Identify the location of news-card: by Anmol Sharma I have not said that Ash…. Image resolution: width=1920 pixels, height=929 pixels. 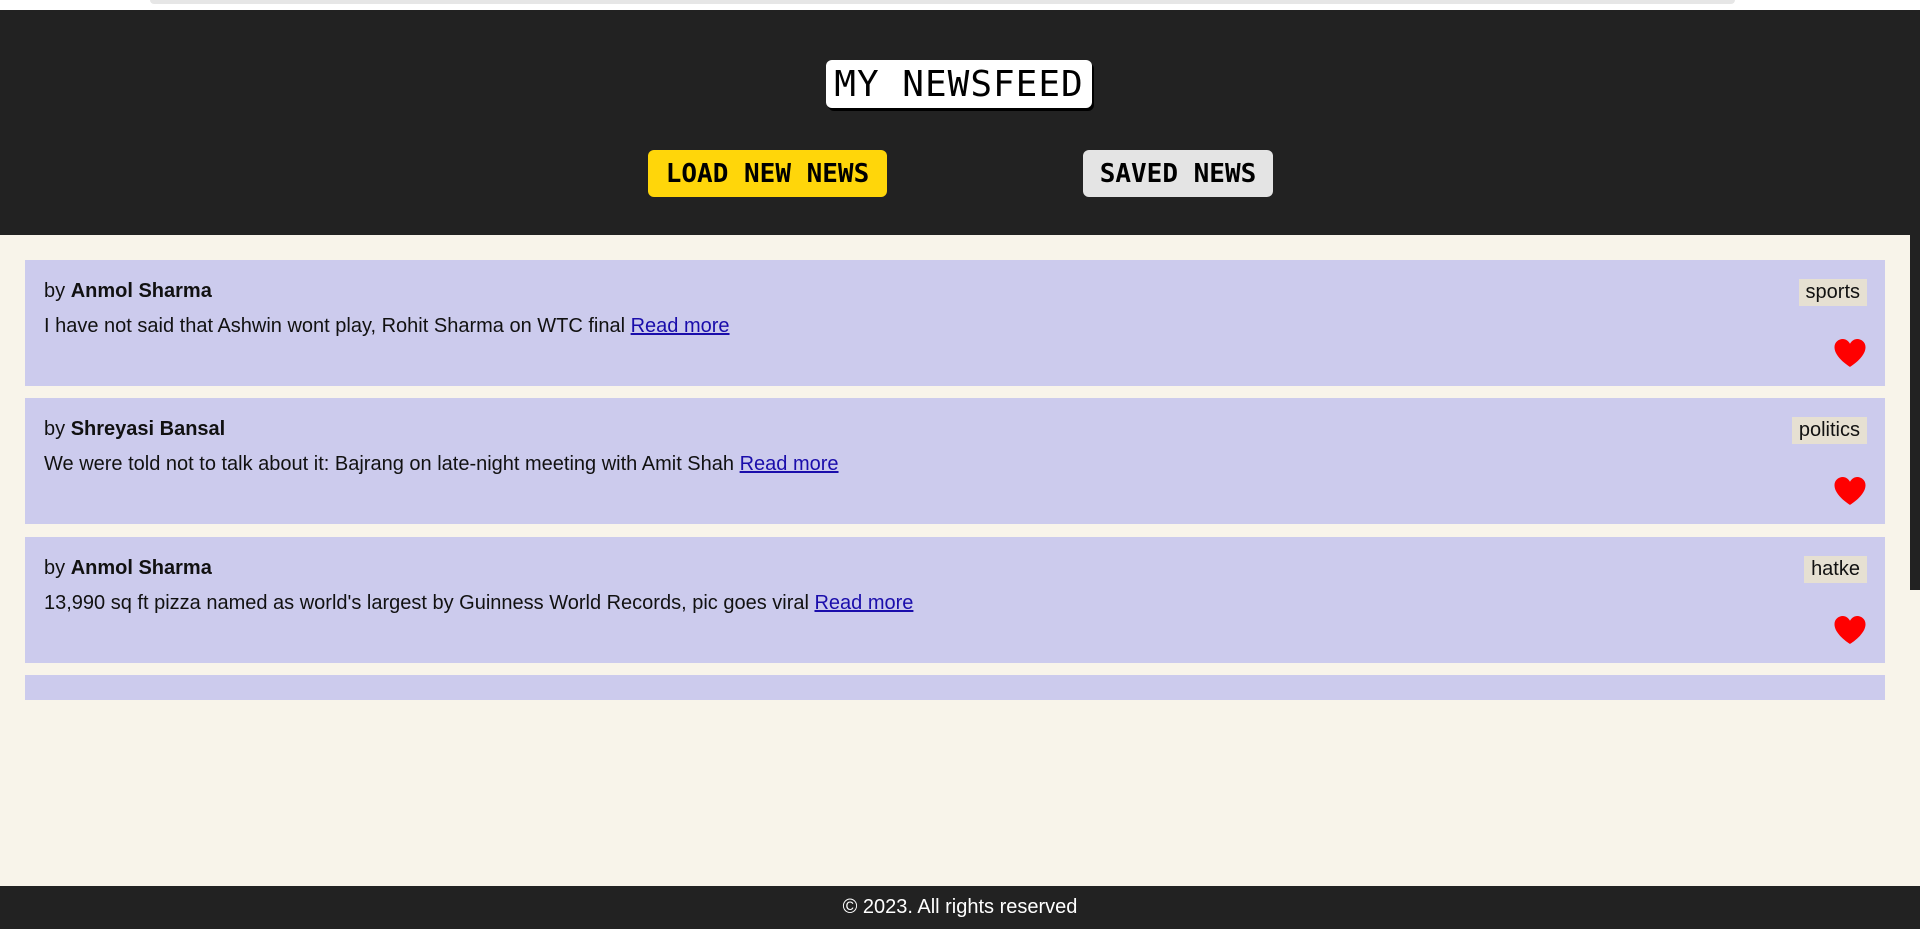
(955, 323).